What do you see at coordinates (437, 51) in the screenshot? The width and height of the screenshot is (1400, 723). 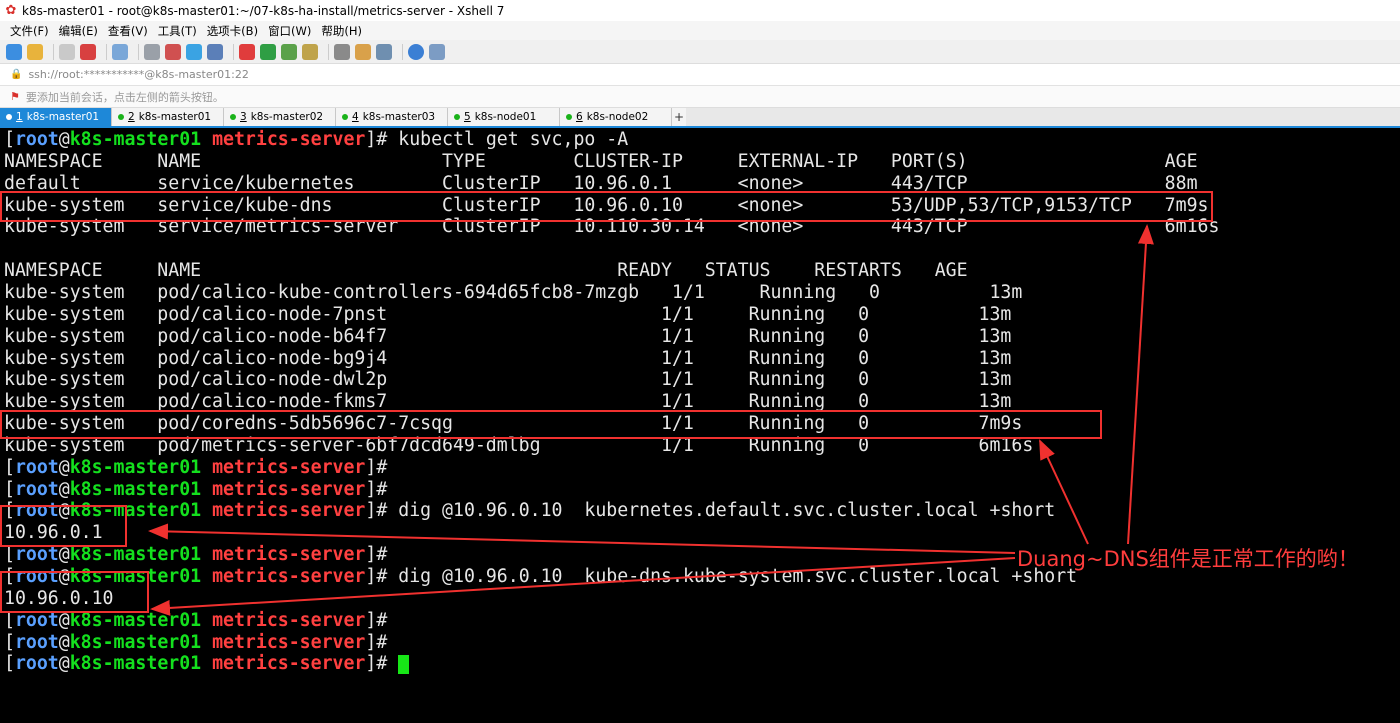 I see `chat-icon` at bounding box center [437, 51].